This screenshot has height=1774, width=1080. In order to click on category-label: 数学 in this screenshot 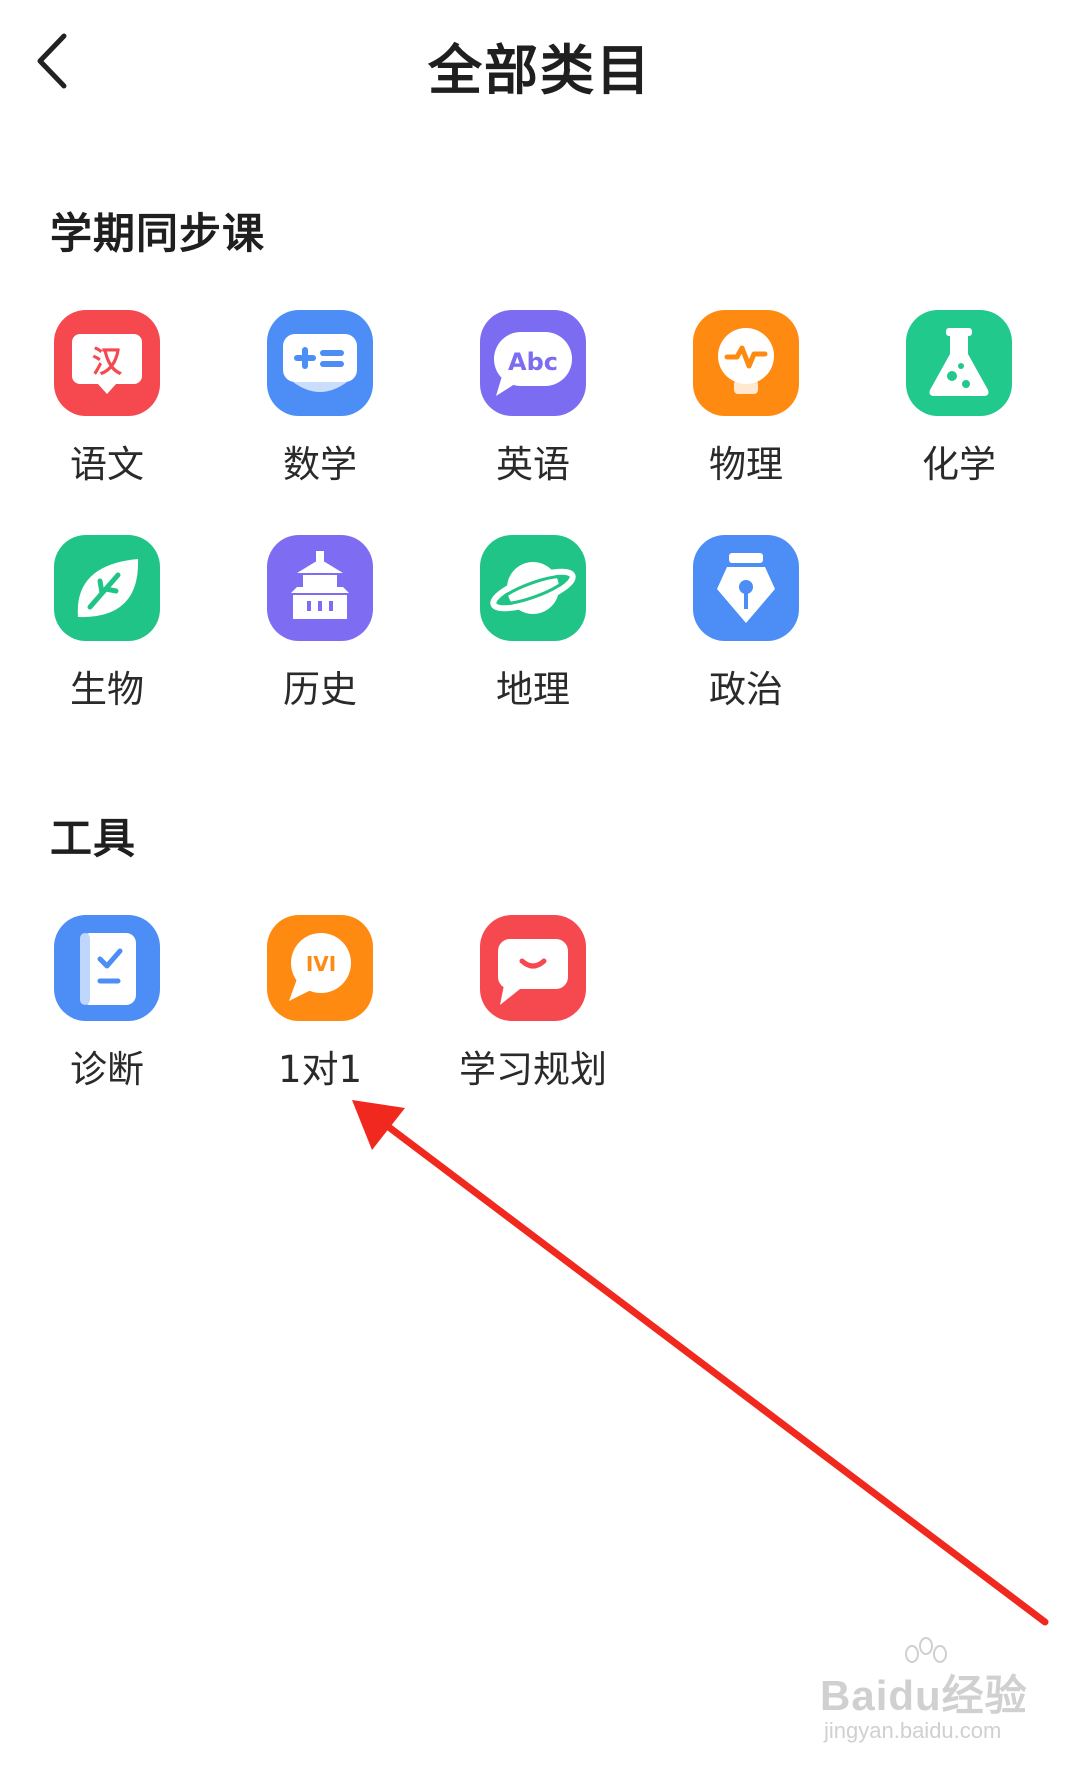, I will do `click(320, 464)`.